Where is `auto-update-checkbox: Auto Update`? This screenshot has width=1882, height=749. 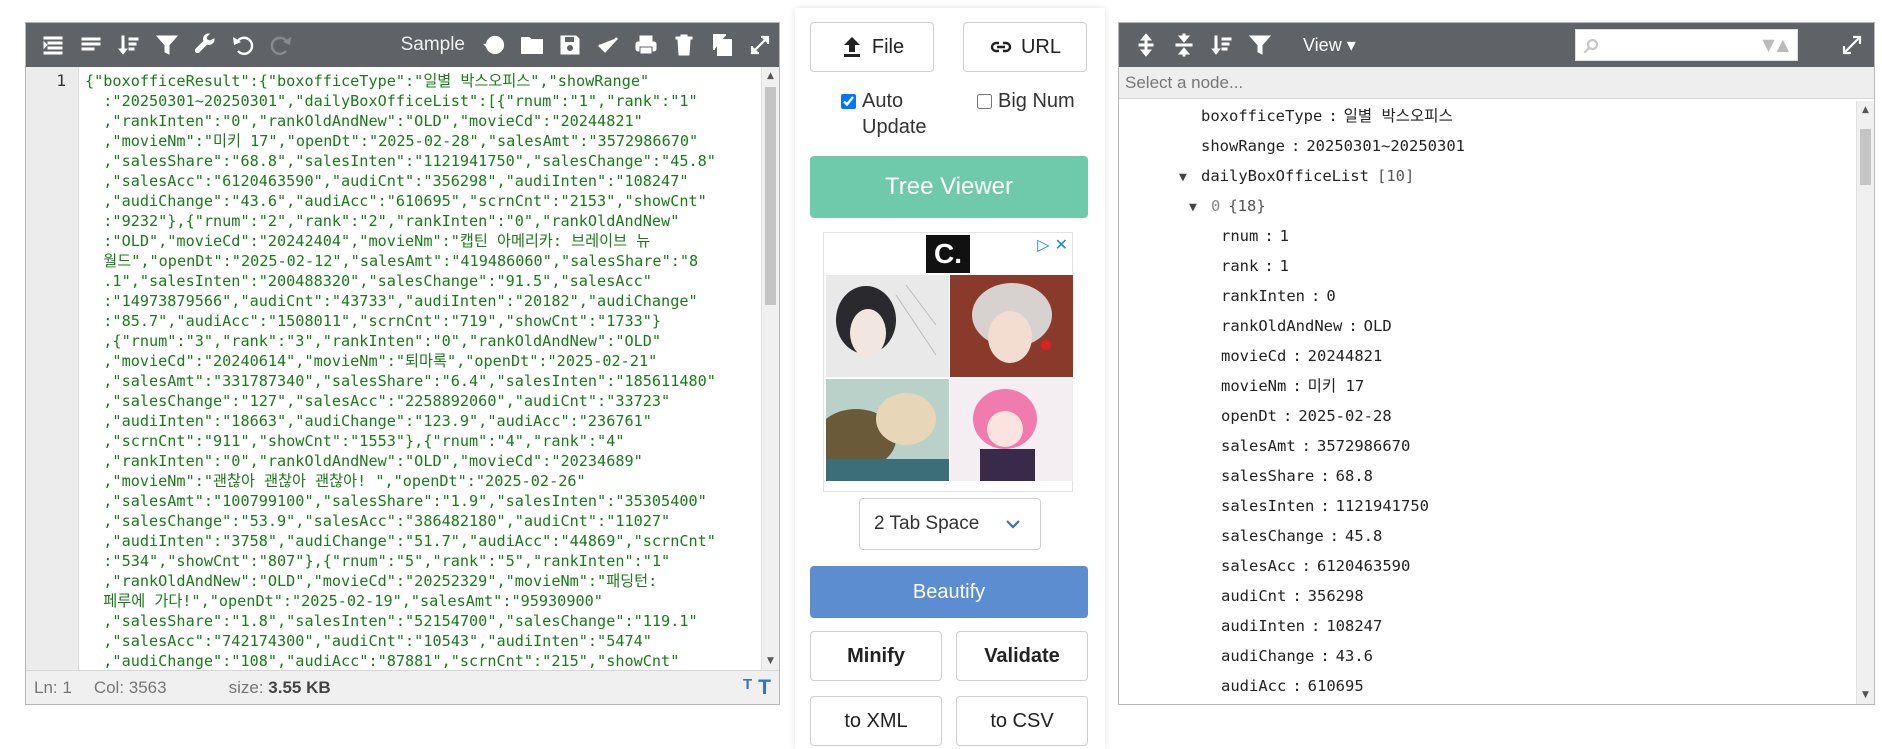 auto-update-checkbox: Auto Update is located at coordinates (901, 114).